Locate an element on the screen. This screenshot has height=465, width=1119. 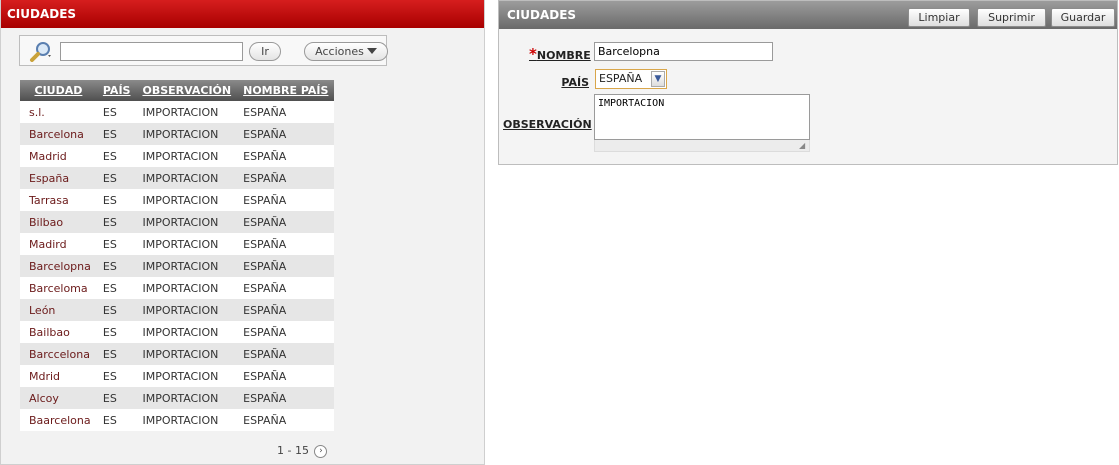
pagination: 1 - 15 › is located at coordinates (302, 451).